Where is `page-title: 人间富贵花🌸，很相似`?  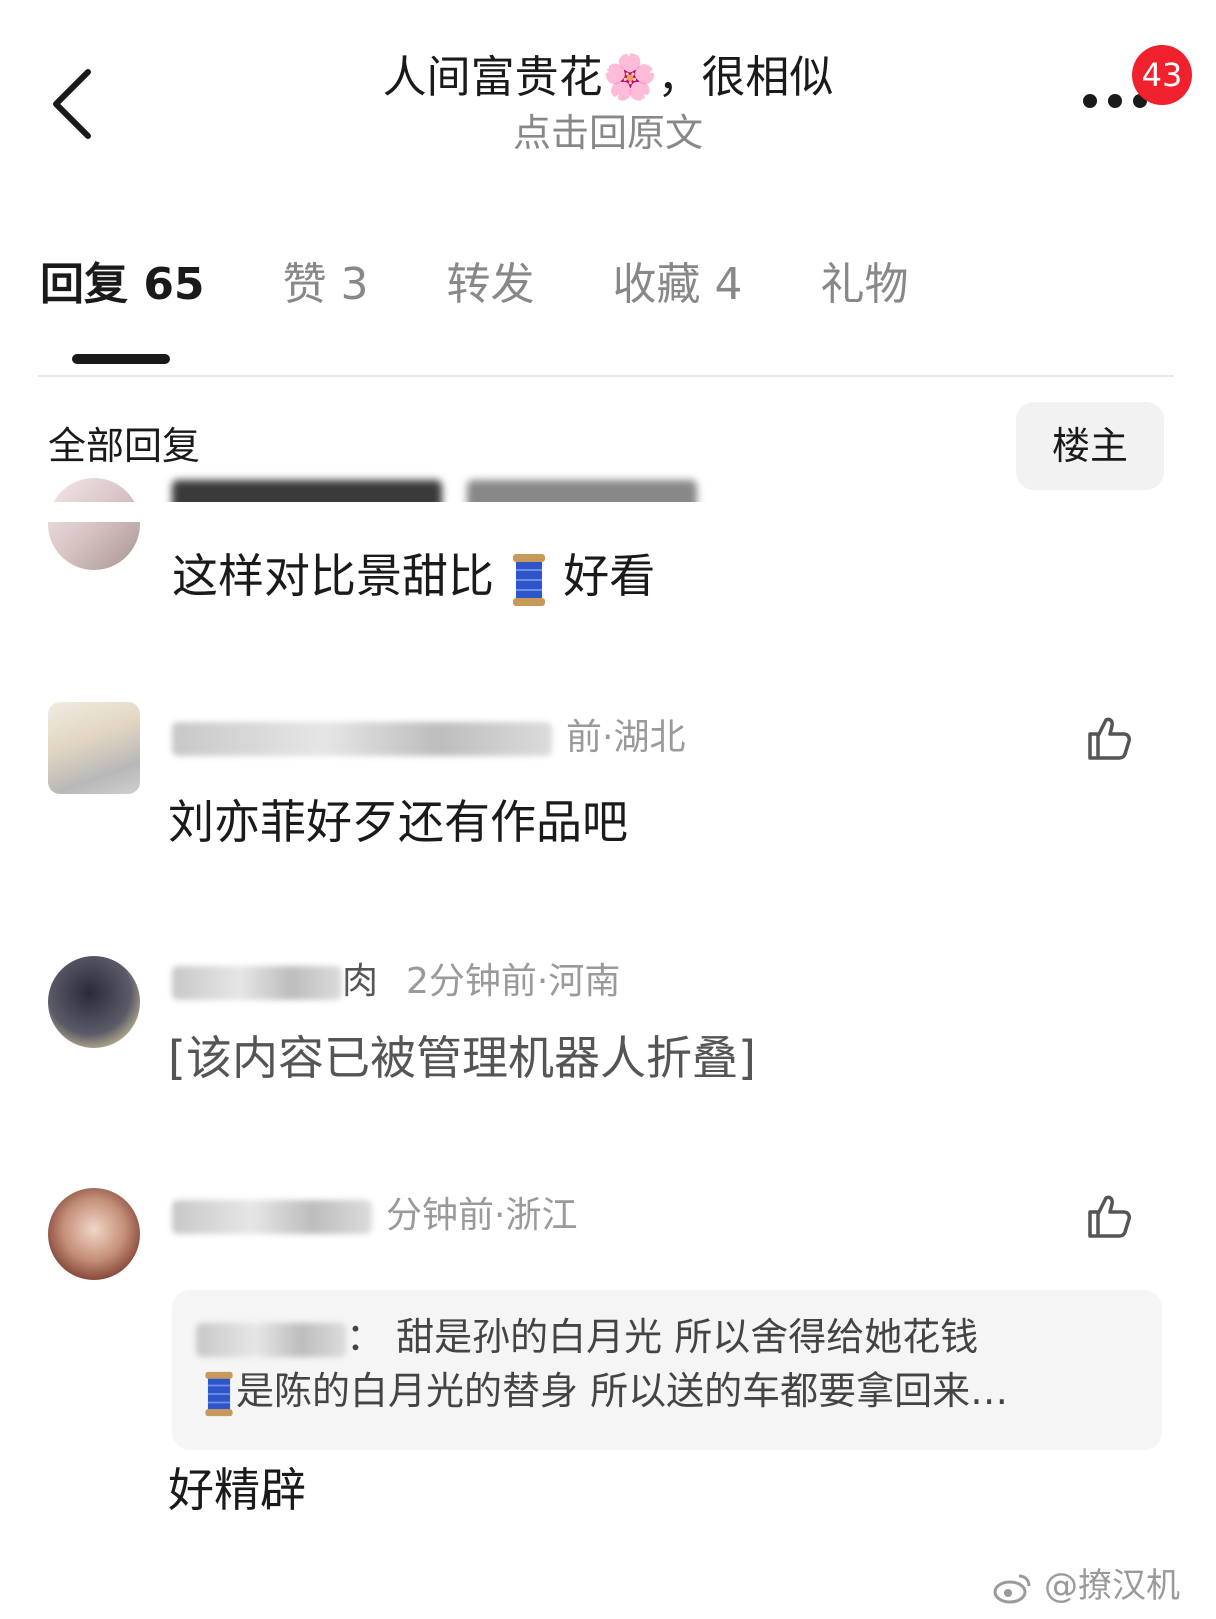 page-title: 人间富贵花🌸，很相似 is located at coordinates (608, 77).